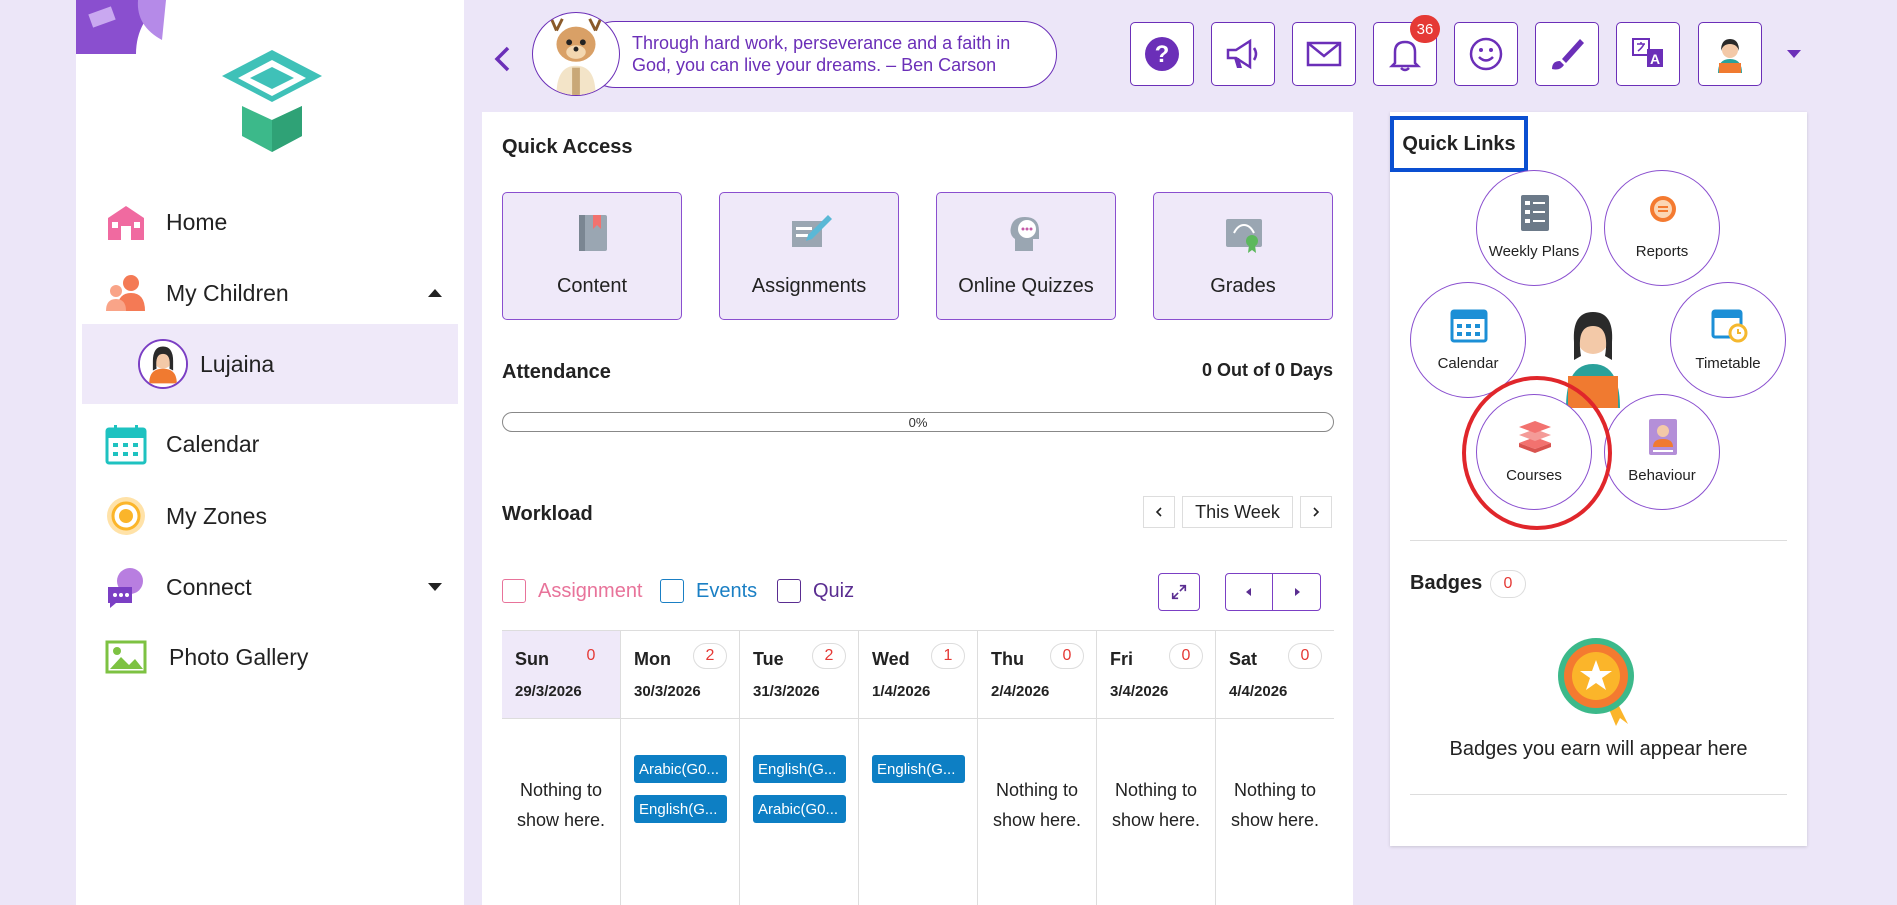 Image resolution: width=1897 pixels, height=905 pixels. I want to click on day-header: Fri 0 3/4/2026, so click(1156, 675).